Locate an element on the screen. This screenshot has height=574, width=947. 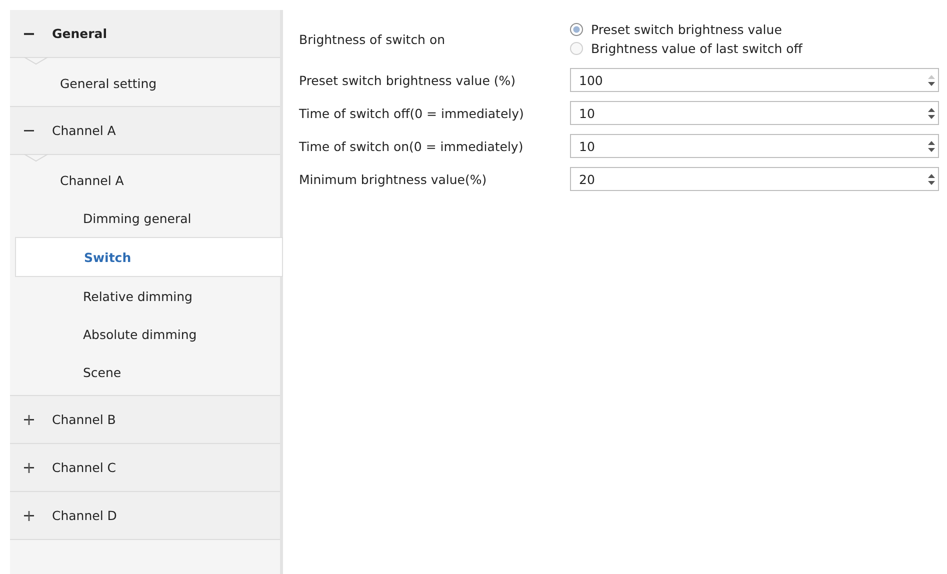
parameter-label: Time of switch on(0 = immediately) is located at coordinates (411, 146).